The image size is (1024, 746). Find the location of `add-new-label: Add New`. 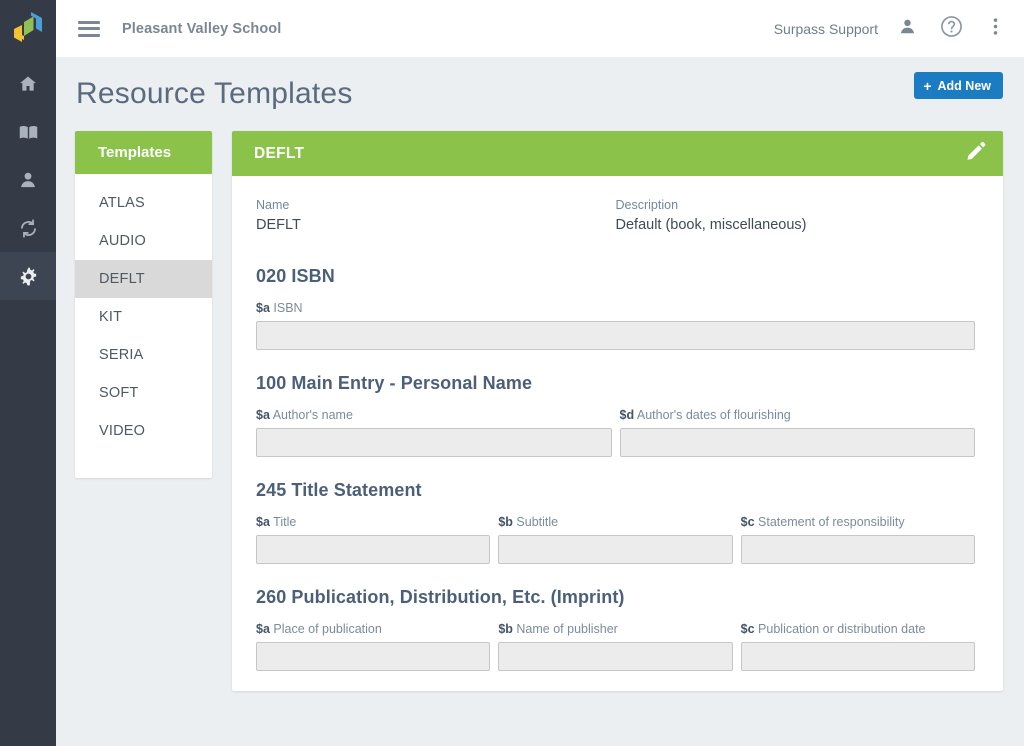

add-new-label: Add New is located at coordinates (964, 85).